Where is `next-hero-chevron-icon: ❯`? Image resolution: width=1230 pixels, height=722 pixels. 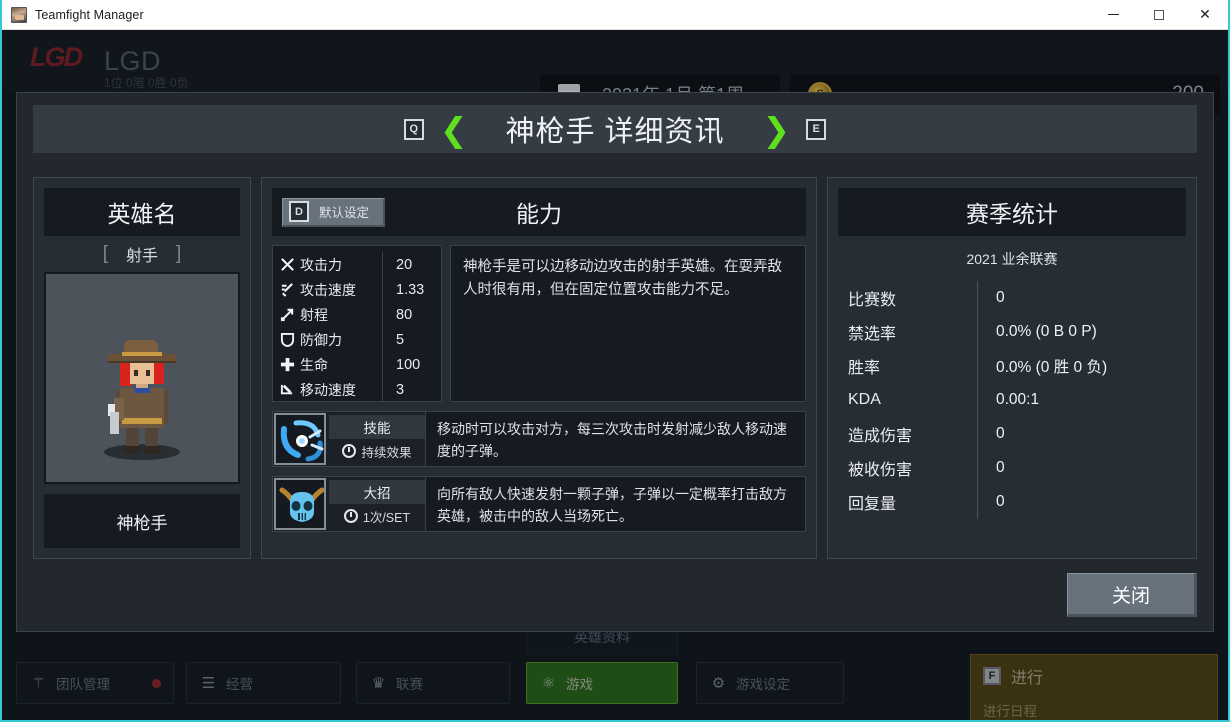 next-hero-chevron-icon: ❯ is located at coordinates (777, 129).